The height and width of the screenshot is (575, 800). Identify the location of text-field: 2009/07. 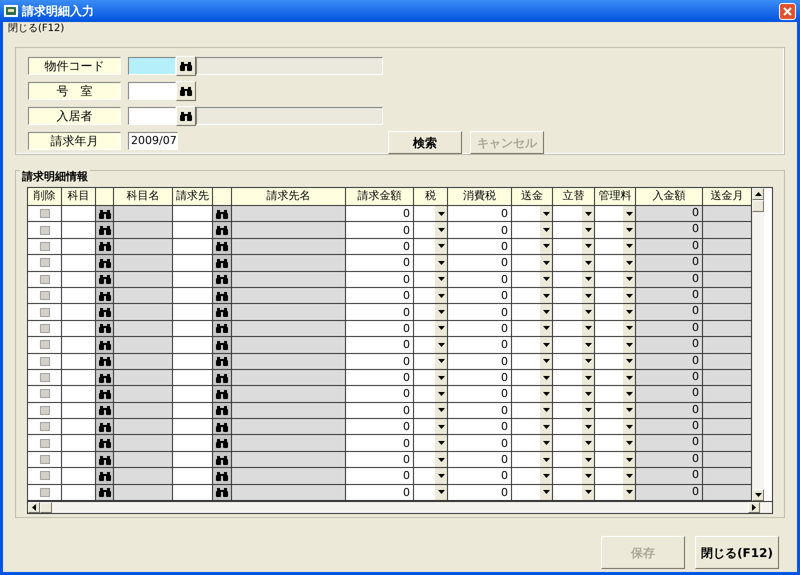
(153, 141).